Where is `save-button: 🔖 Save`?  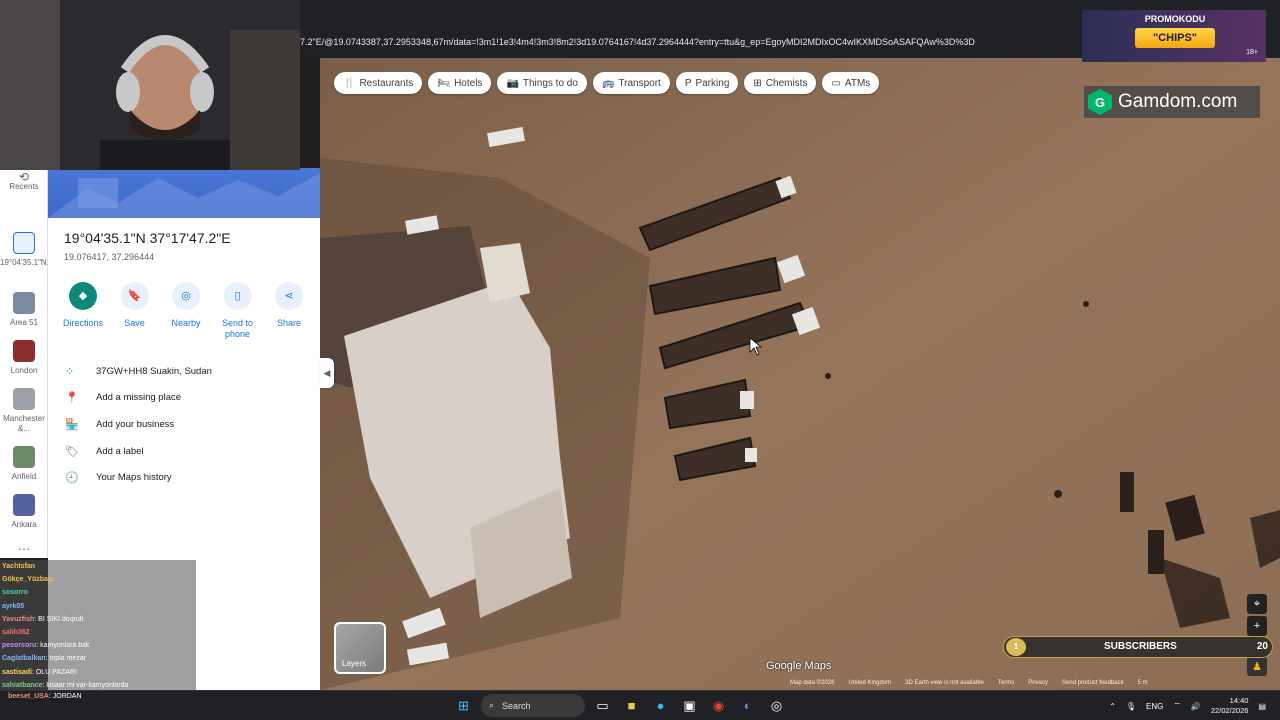 save-button: 🔖 Save is located at coordinates (135, 311).